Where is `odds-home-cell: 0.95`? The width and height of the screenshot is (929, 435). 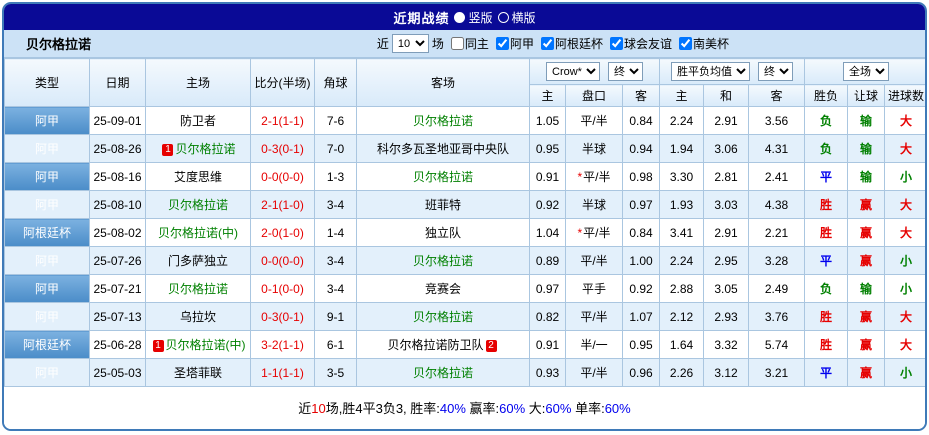
odds-home-cell: 0.95 is located at coordinates (547, 148).